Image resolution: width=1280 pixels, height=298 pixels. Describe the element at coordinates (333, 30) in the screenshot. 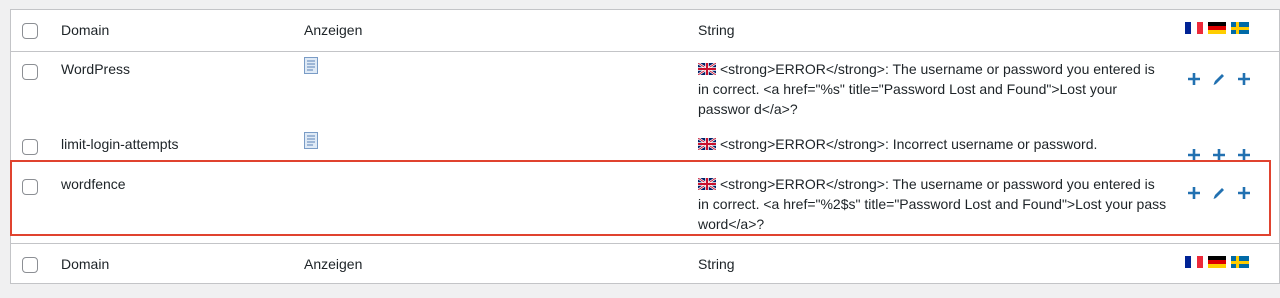

I see `column-header-show: Anzeigen` at that location.